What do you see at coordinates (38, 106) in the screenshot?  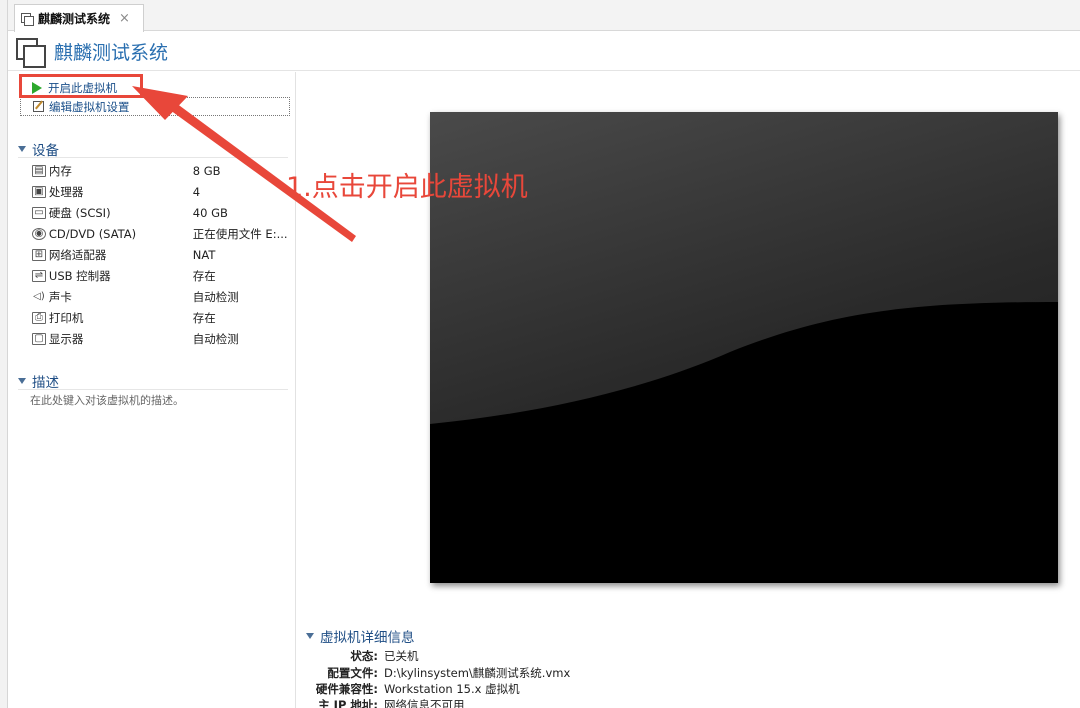 I see `edit-icon` at bounding box center [38, 106].